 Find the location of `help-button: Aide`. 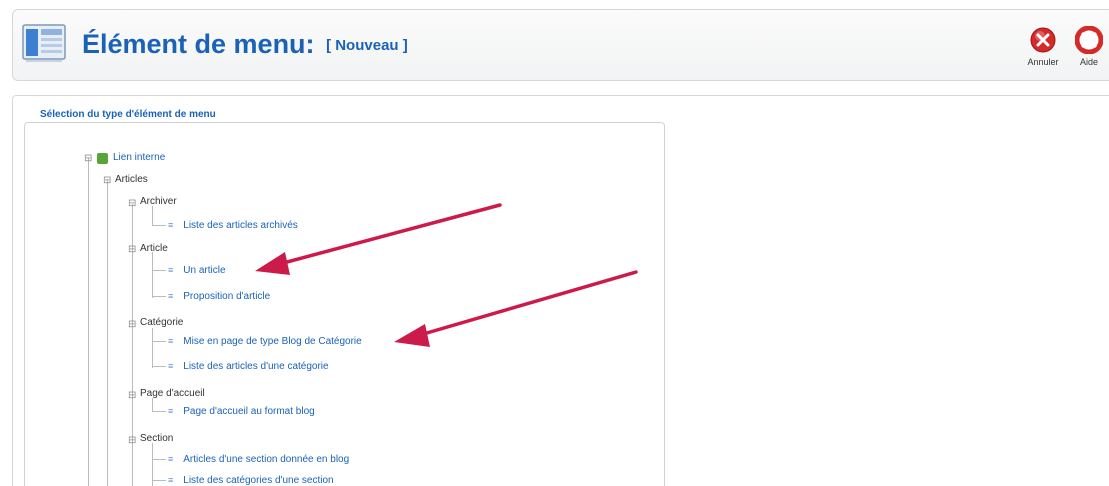

help-button: Aide is located at coordinates (1089, 46).